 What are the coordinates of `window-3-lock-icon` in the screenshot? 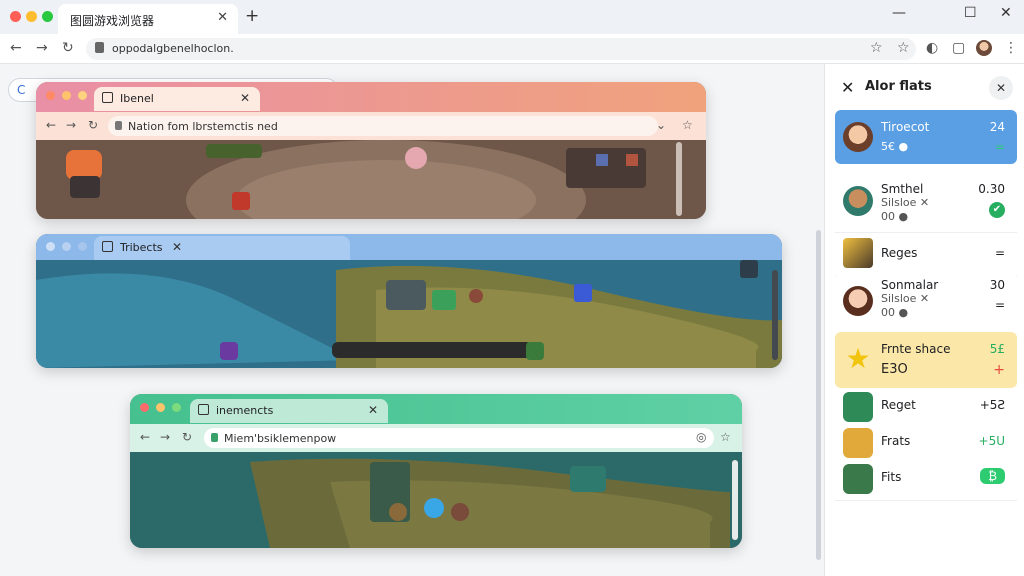 It's located at (214, 437).